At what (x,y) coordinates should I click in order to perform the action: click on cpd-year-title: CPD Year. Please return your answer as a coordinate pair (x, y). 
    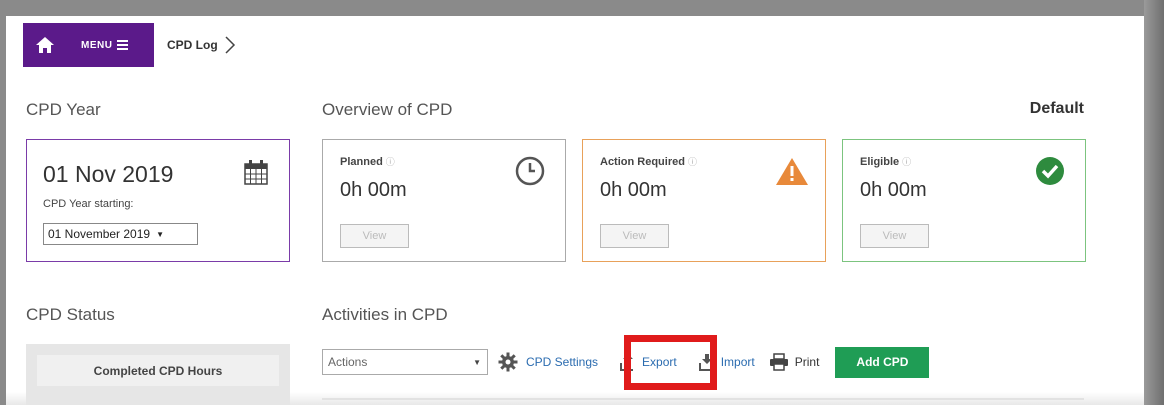
    Looking at the image, I should click on (63, 109).